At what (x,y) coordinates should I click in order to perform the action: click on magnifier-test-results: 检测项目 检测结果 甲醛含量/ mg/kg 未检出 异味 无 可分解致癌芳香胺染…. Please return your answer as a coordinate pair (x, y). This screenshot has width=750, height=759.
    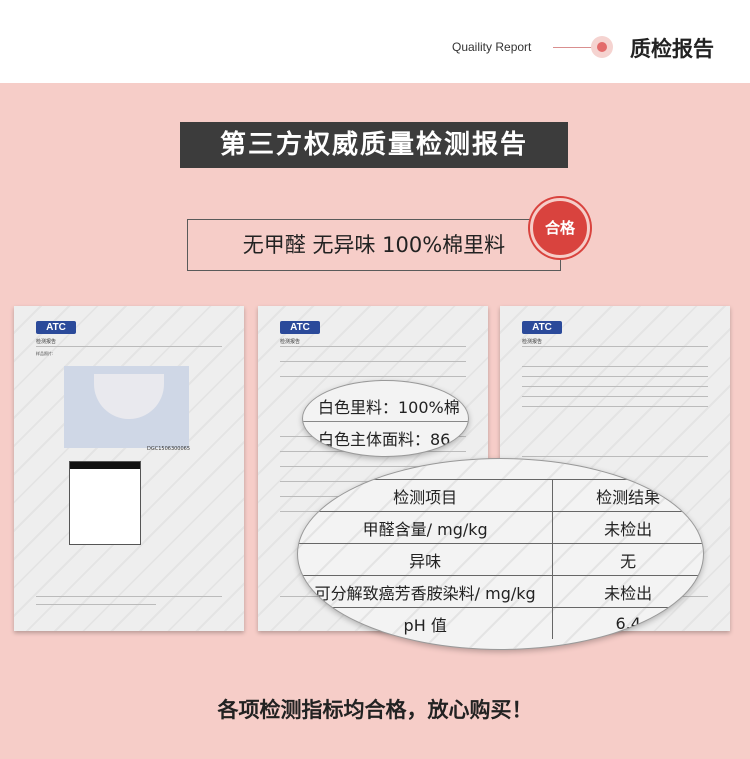
    Looking at the image, I should click on (500, 554).